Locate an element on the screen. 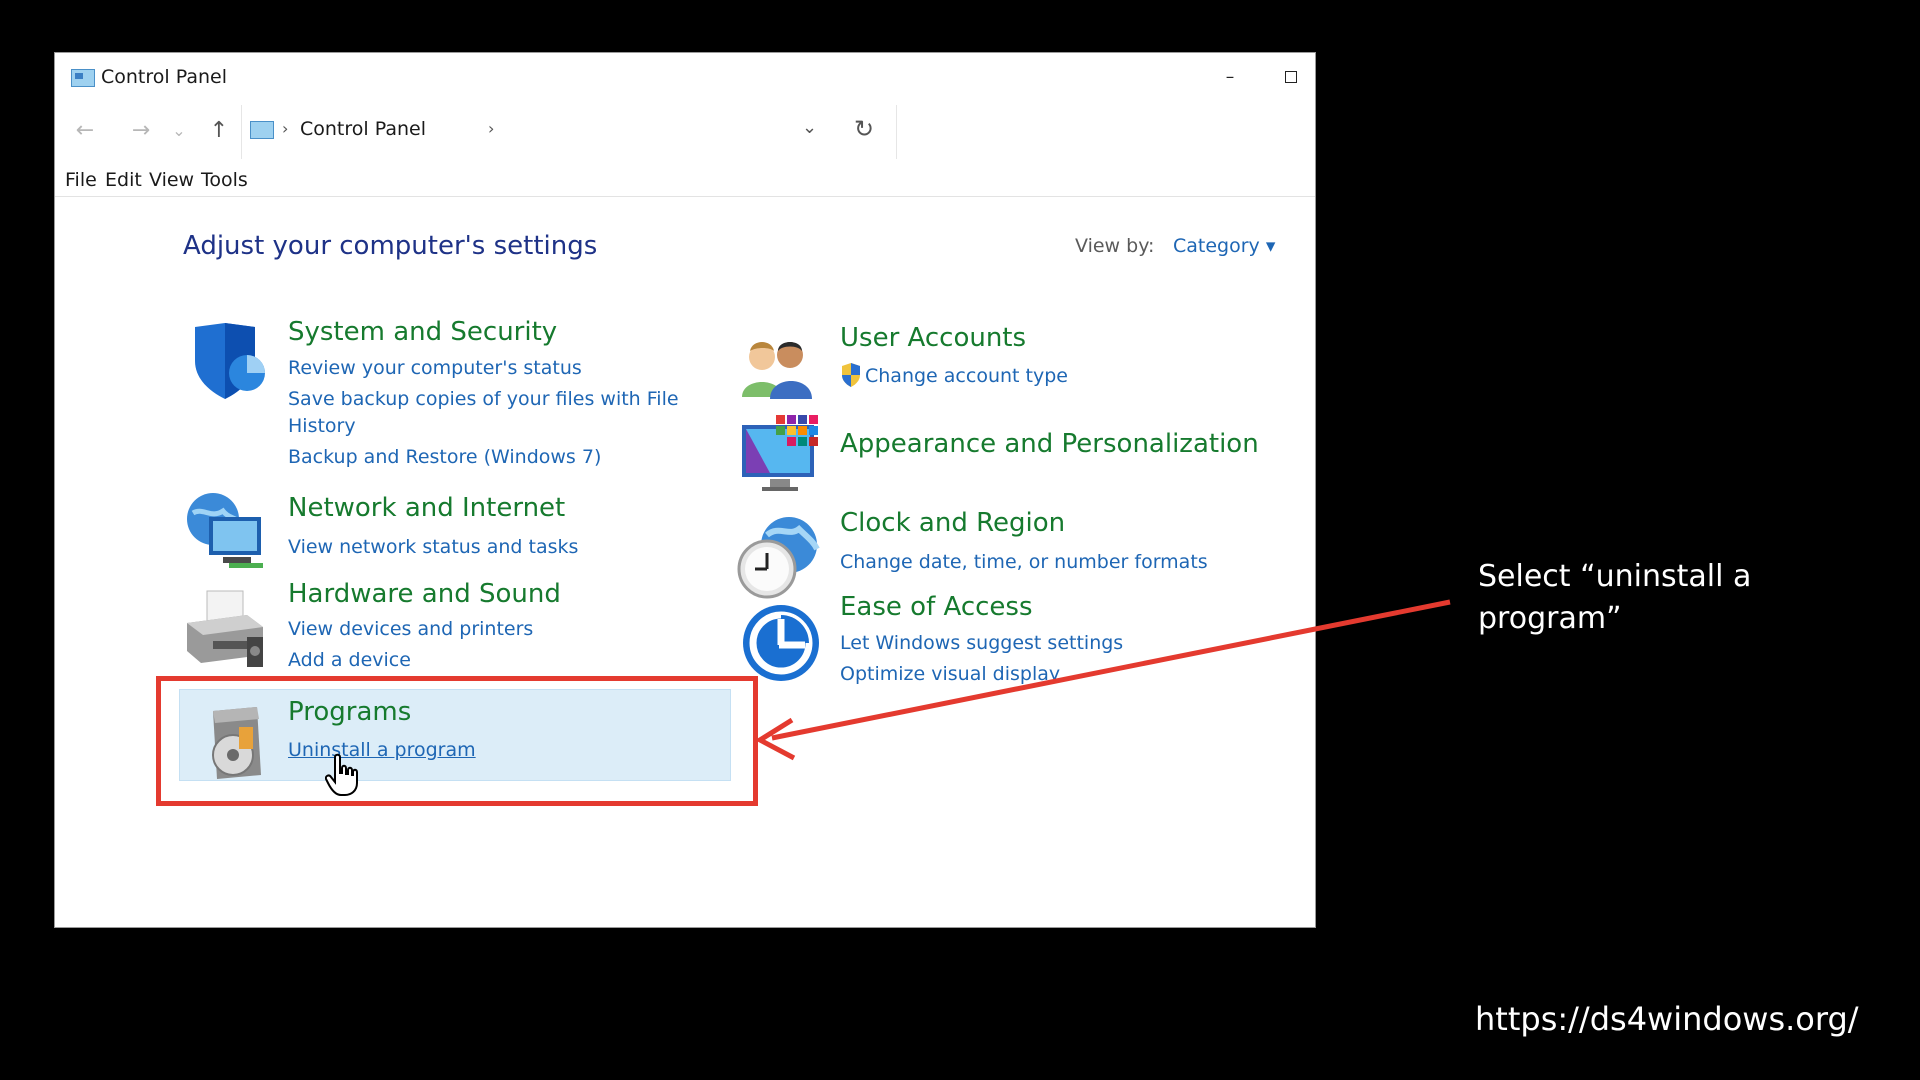  annotation-text: Select “uninstall a program” is located at coordinates (1615, 597).